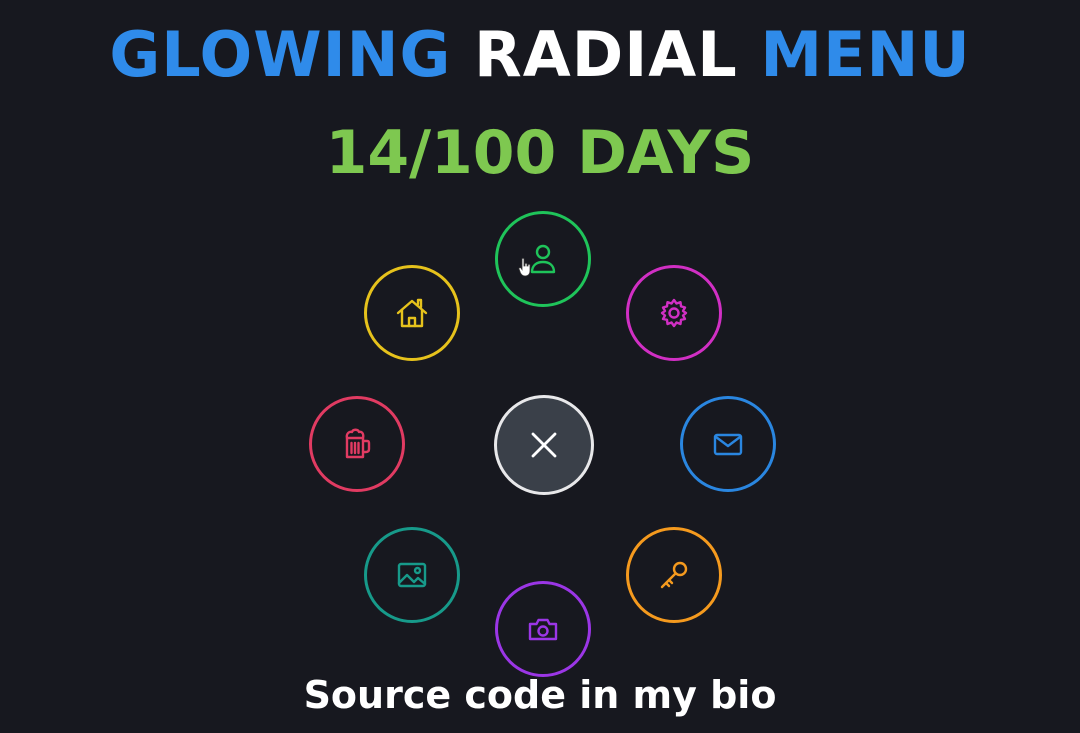 The image size is (1080, 733). Describe the element at coordinates (865, 54) in the screenshot. I see `title-word-menu: MENU` at that location.